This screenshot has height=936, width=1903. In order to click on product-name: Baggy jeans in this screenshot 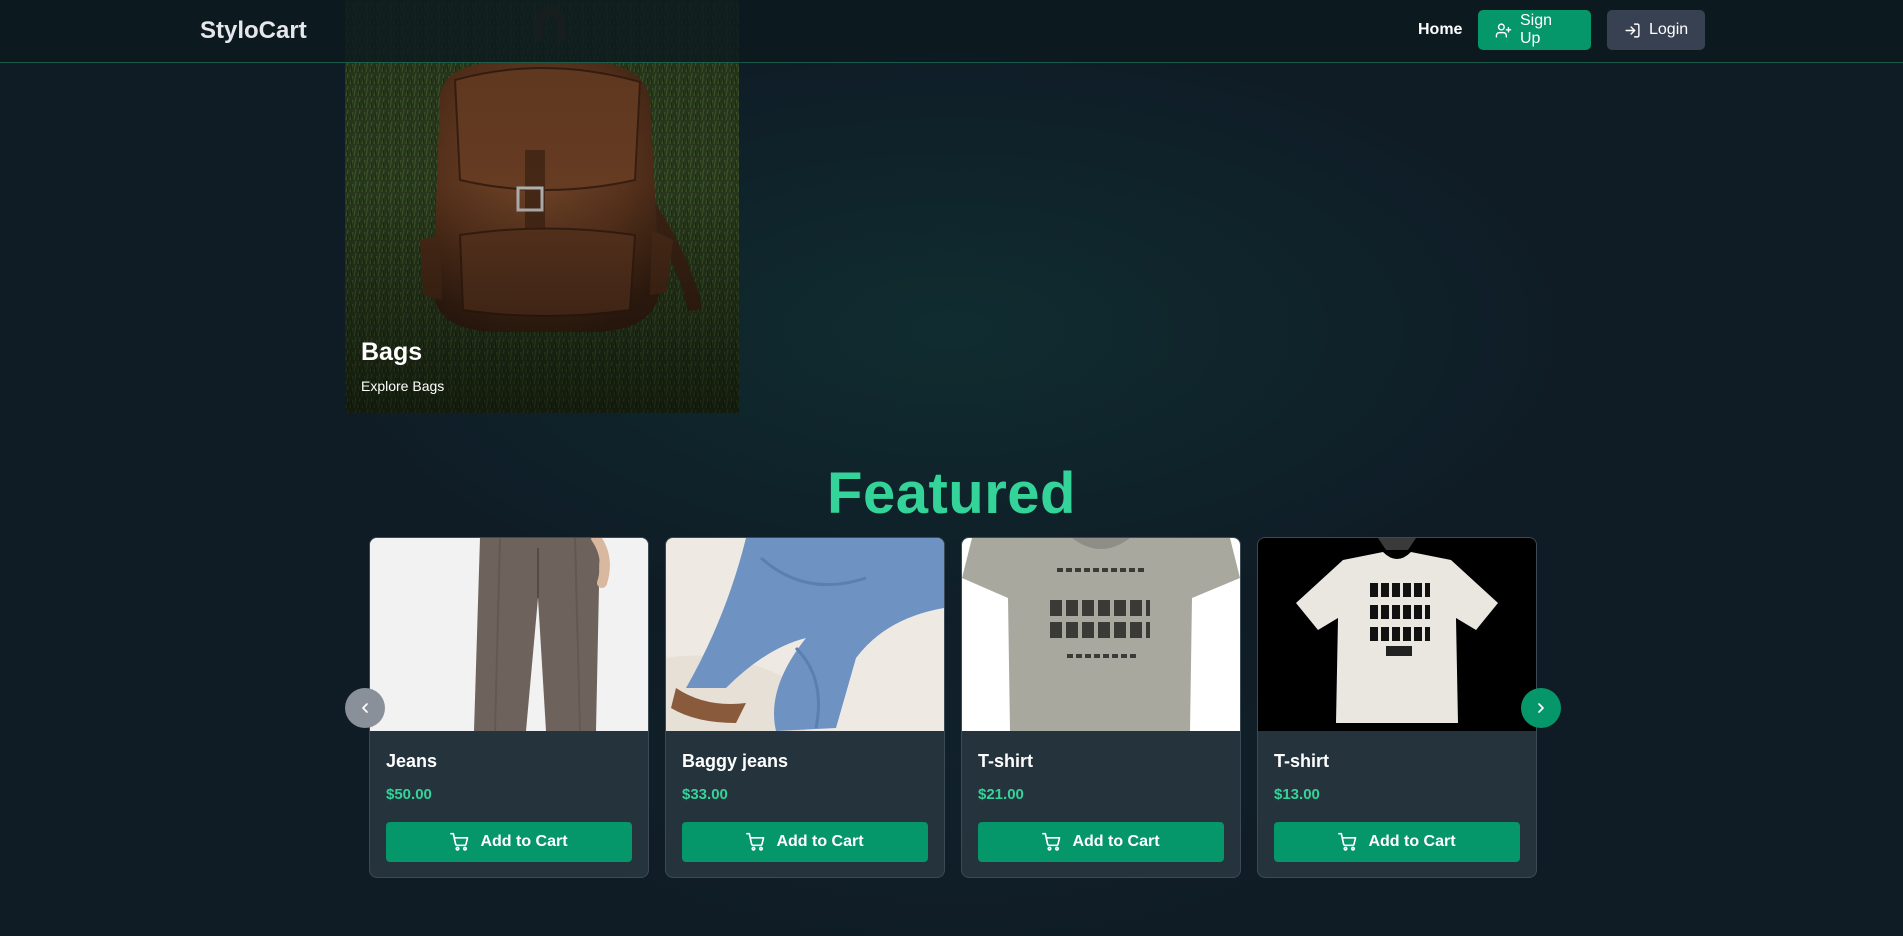, I will do `click(735, 761)`.